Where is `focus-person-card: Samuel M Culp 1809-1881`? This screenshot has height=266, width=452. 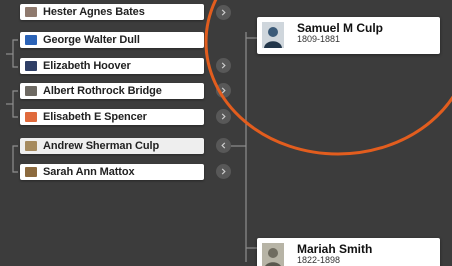
focus-person-card: Samuel M Culp 1809-1881 is located at coordinates (348, 35).